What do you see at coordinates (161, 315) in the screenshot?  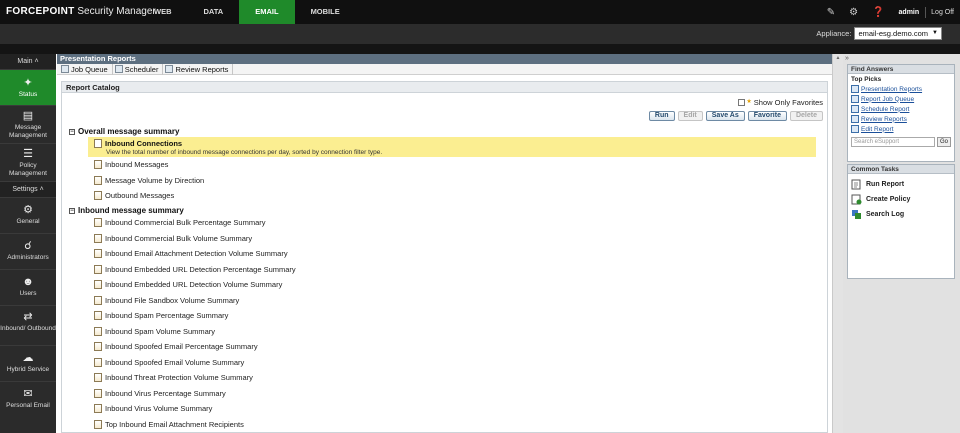 I see `report-item: Inbound Spam Percentage Summary` at bounding box center [161, 315].